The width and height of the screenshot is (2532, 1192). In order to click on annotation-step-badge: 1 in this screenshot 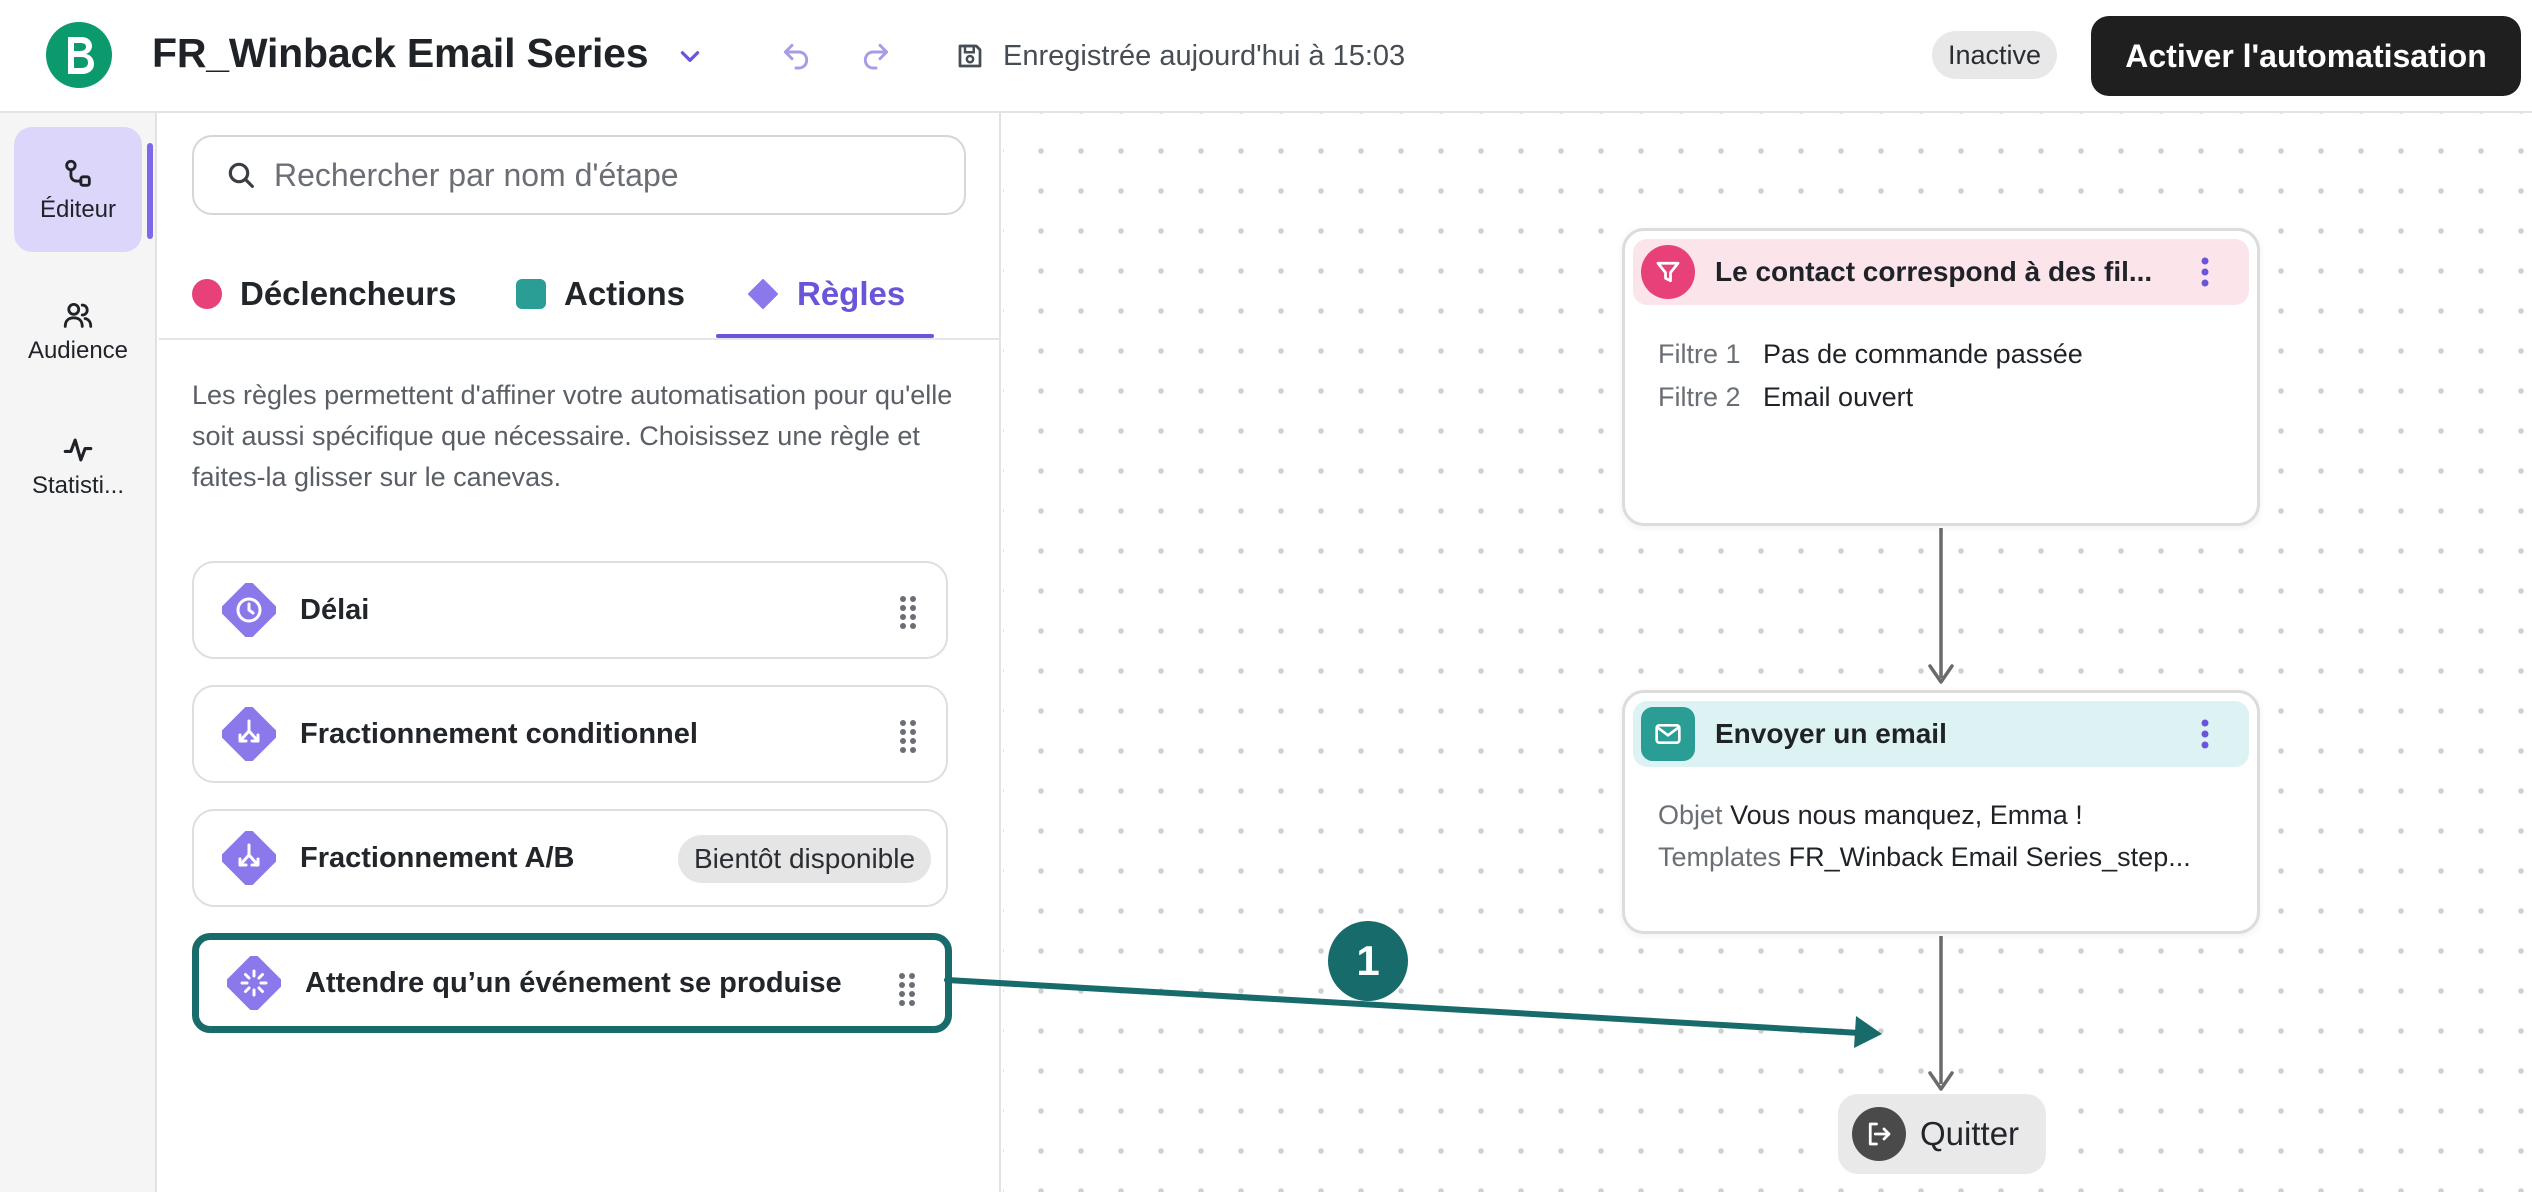, I will do `click(1368, 961)`.